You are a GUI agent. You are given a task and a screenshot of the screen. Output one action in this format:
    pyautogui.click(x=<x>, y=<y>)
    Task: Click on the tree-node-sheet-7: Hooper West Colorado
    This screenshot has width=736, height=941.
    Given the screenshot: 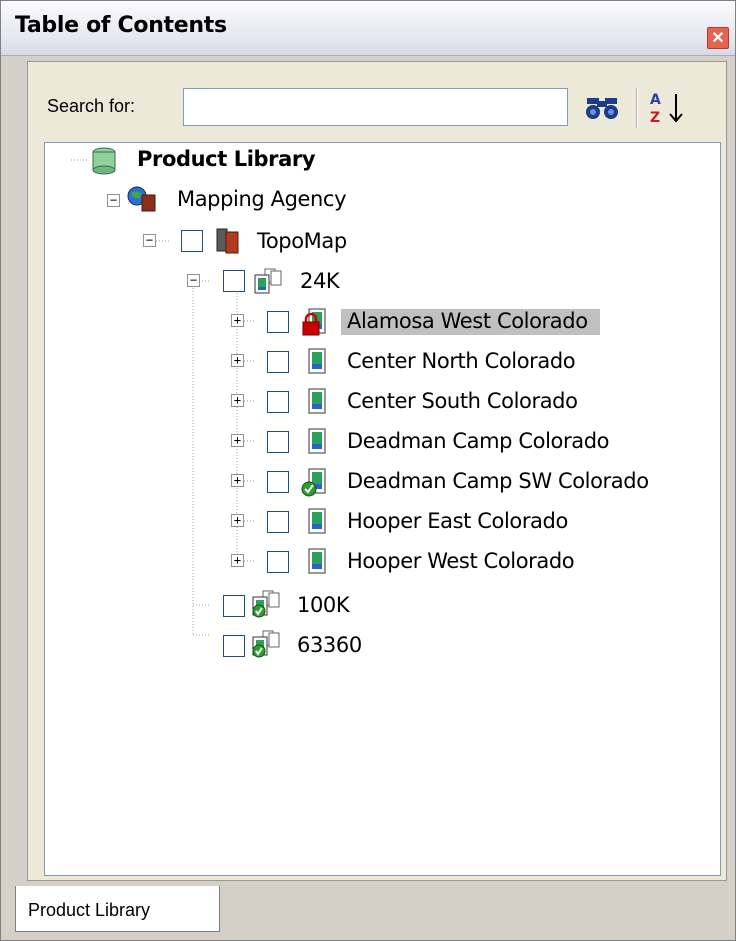 What is the action you would take?
    pyautogui.click(x=461, y=561)
    